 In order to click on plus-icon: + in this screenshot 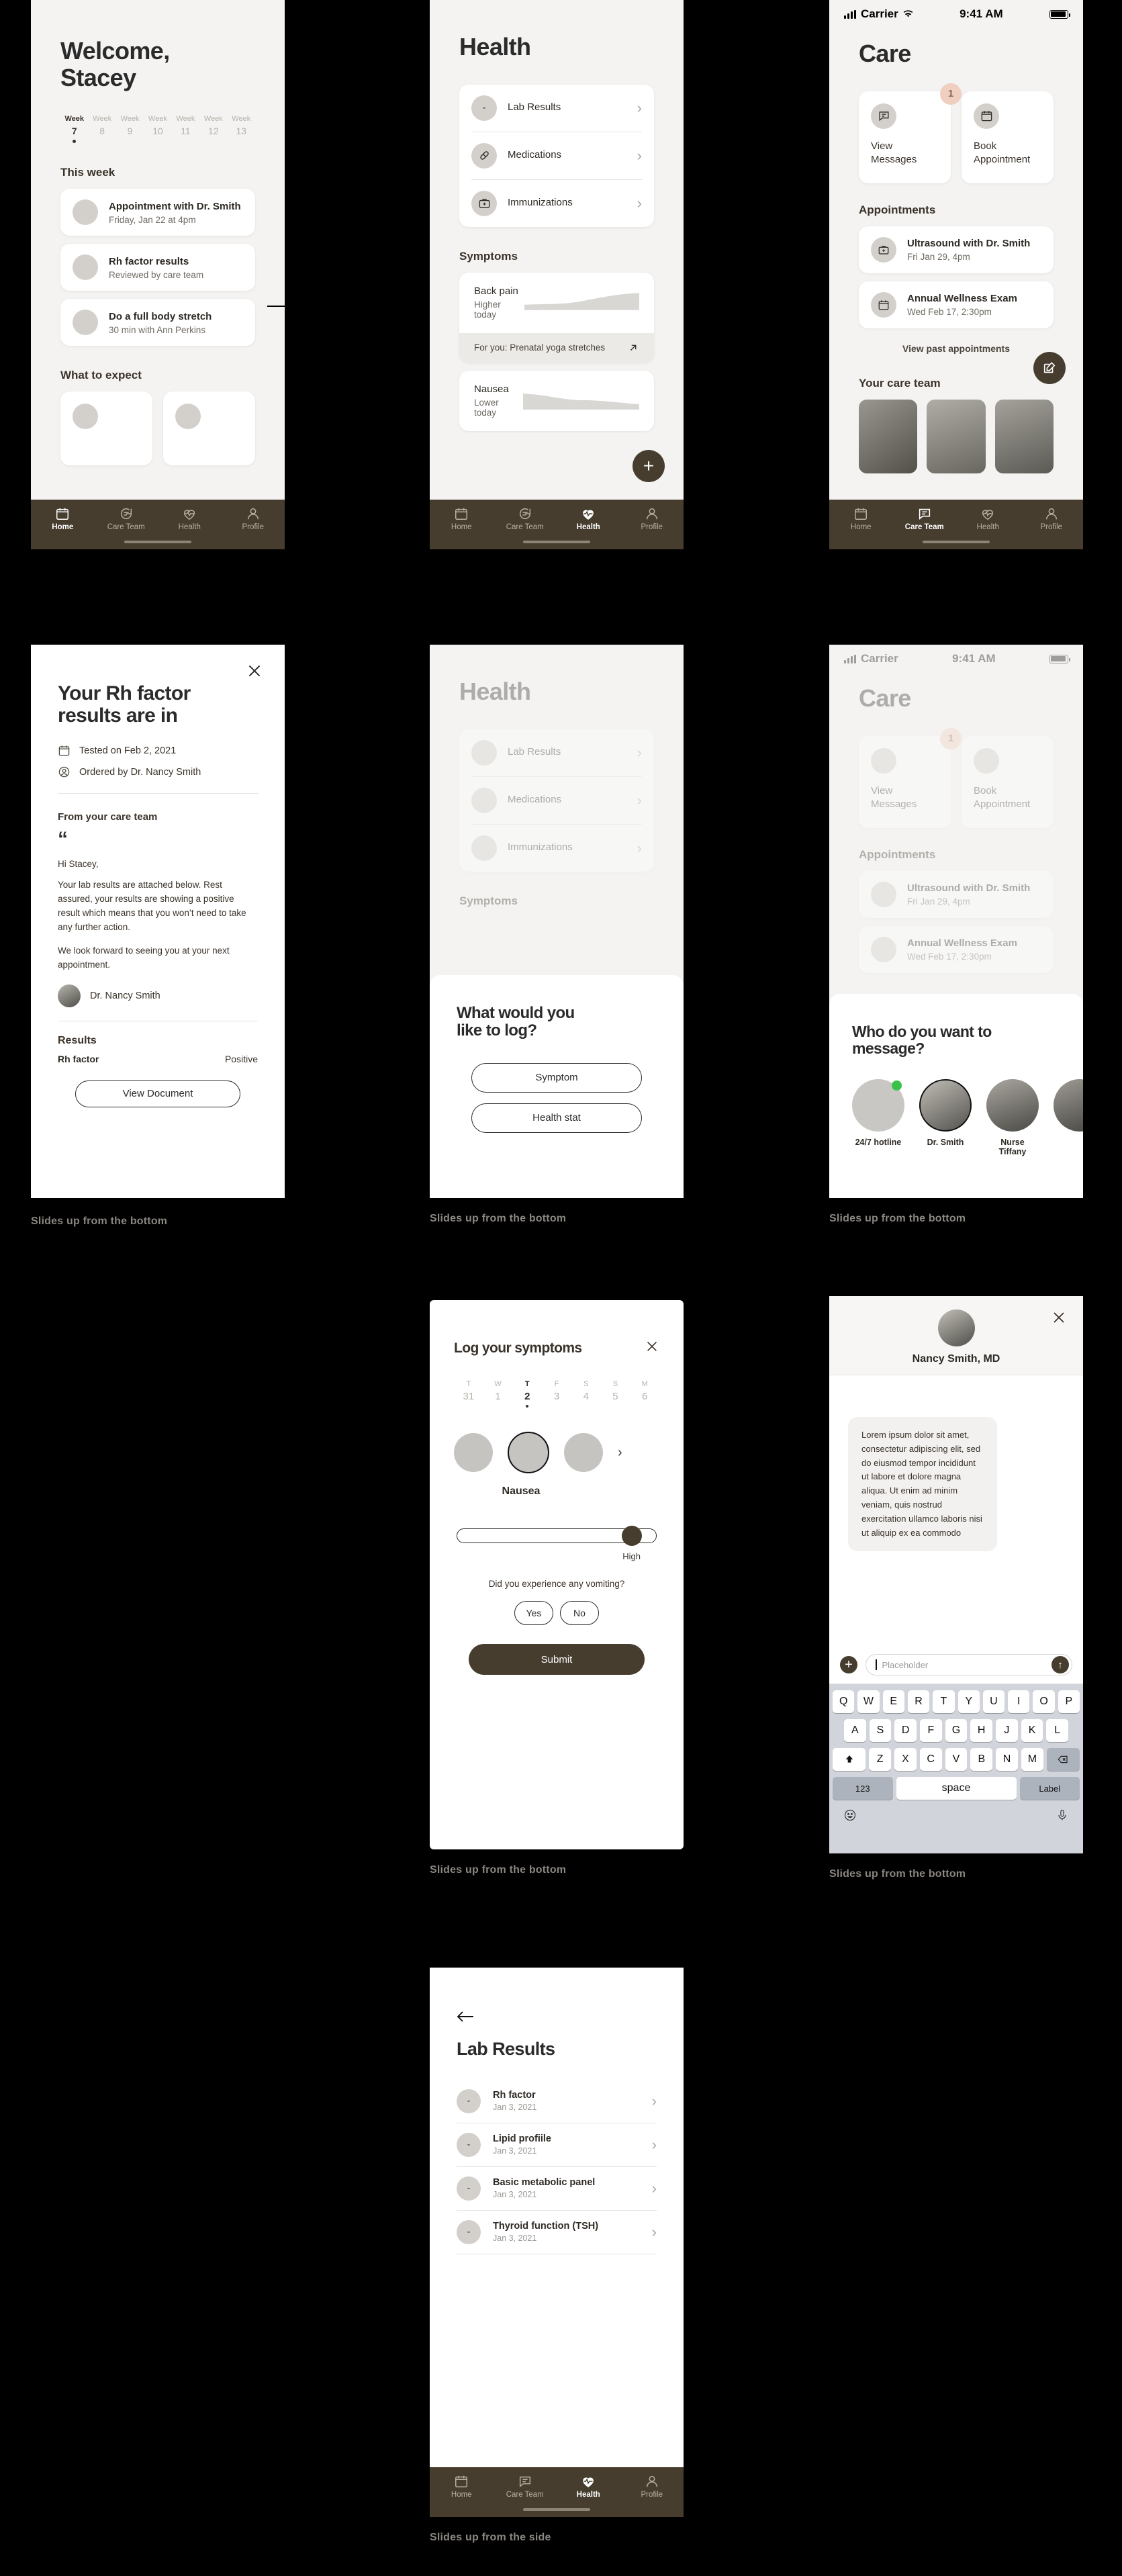, I will do `click(848, 1664)`.